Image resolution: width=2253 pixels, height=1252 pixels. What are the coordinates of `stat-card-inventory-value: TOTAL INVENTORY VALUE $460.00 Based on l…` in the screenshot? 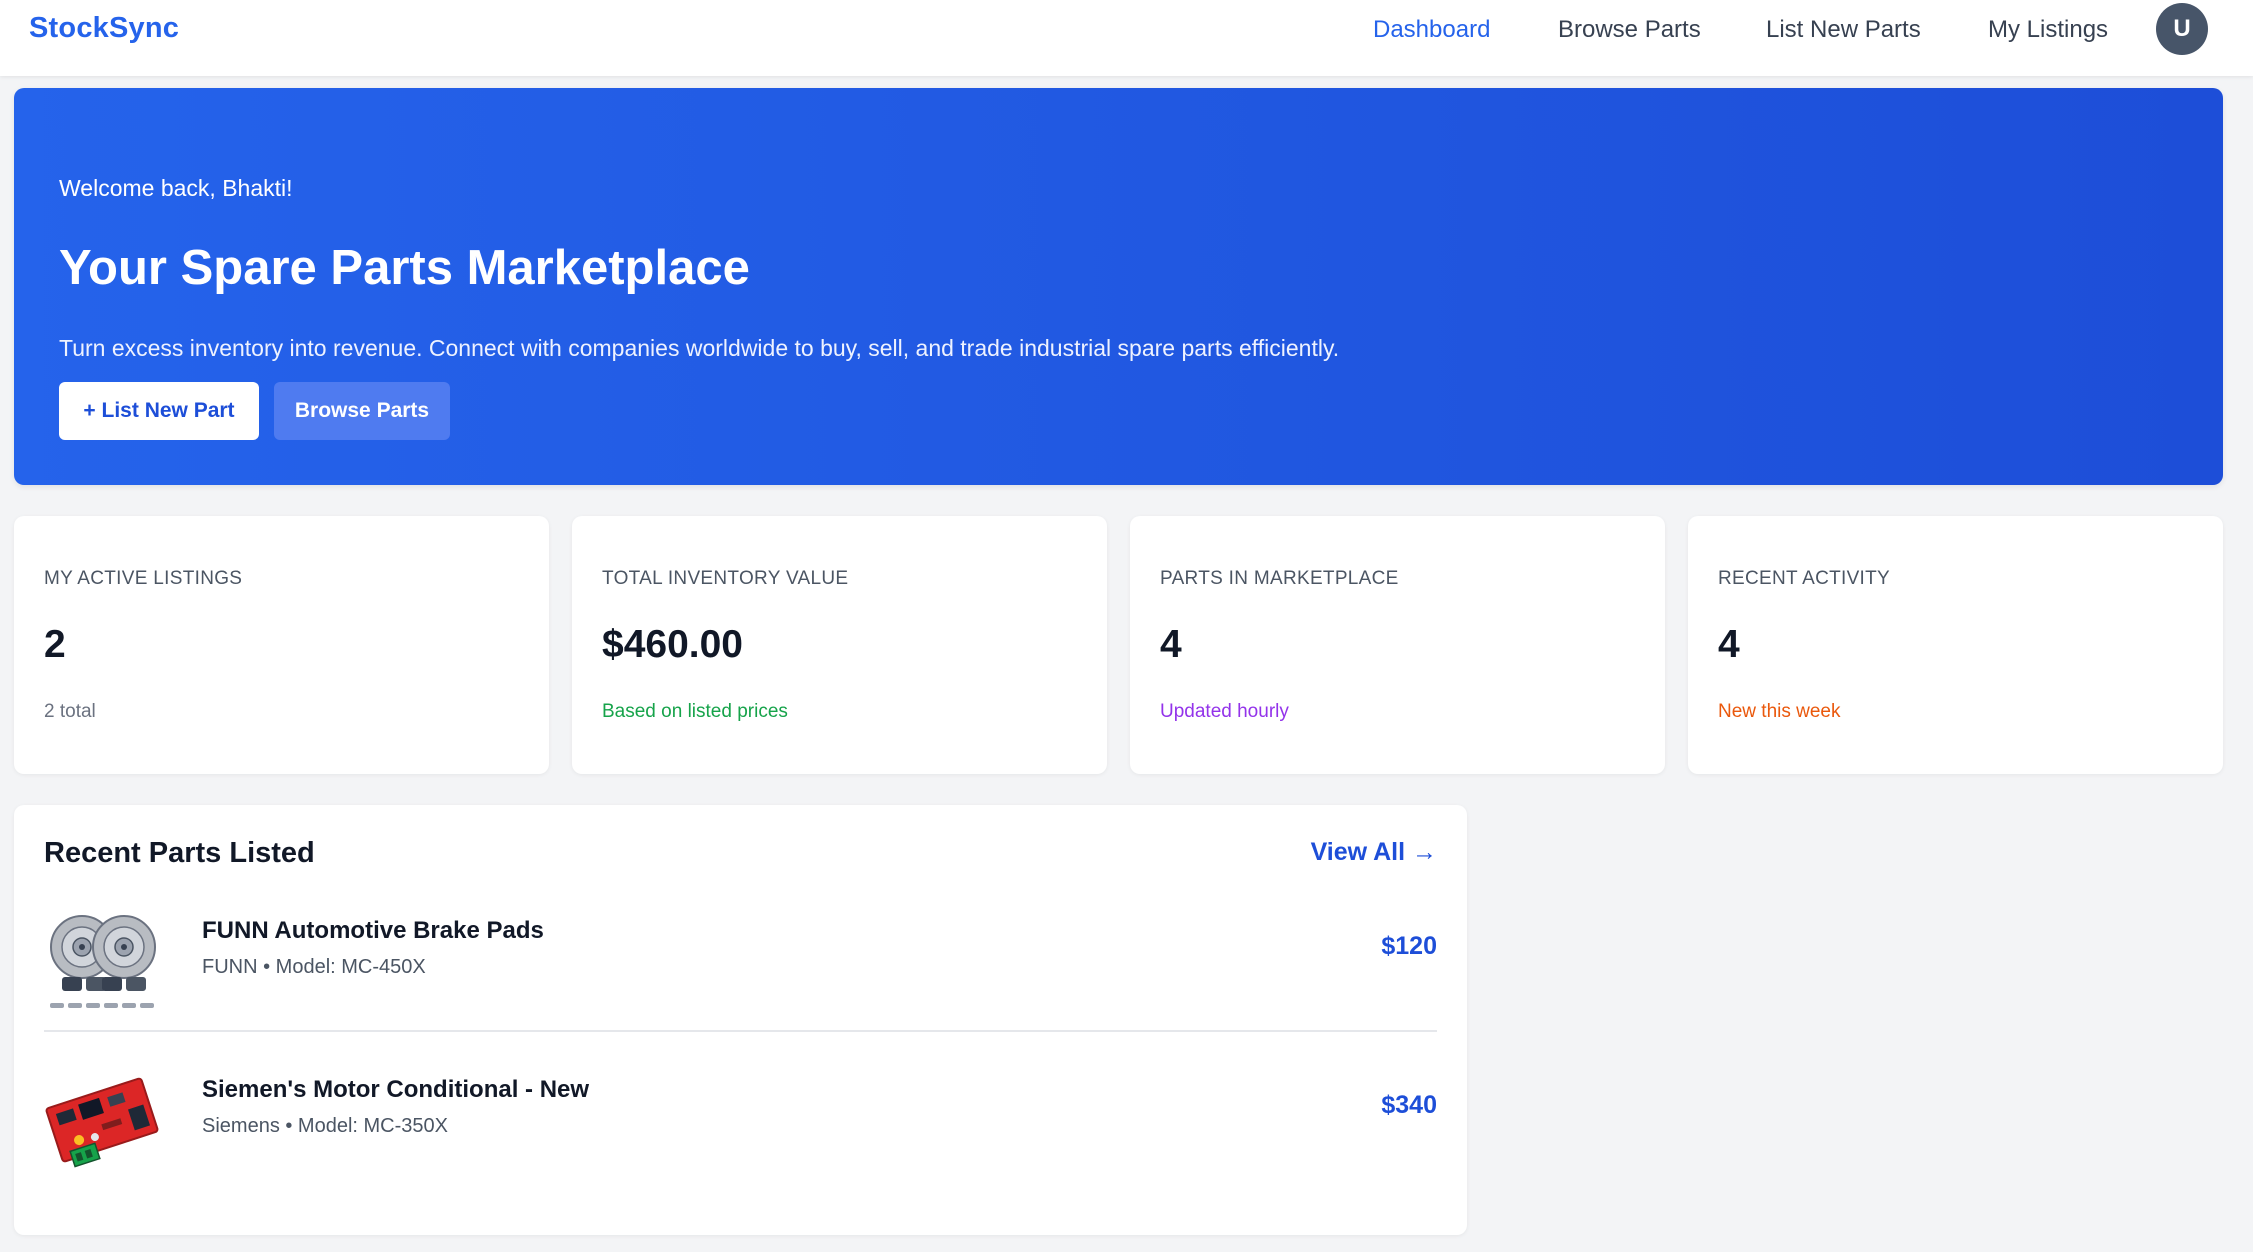 It's located at (839, 645).